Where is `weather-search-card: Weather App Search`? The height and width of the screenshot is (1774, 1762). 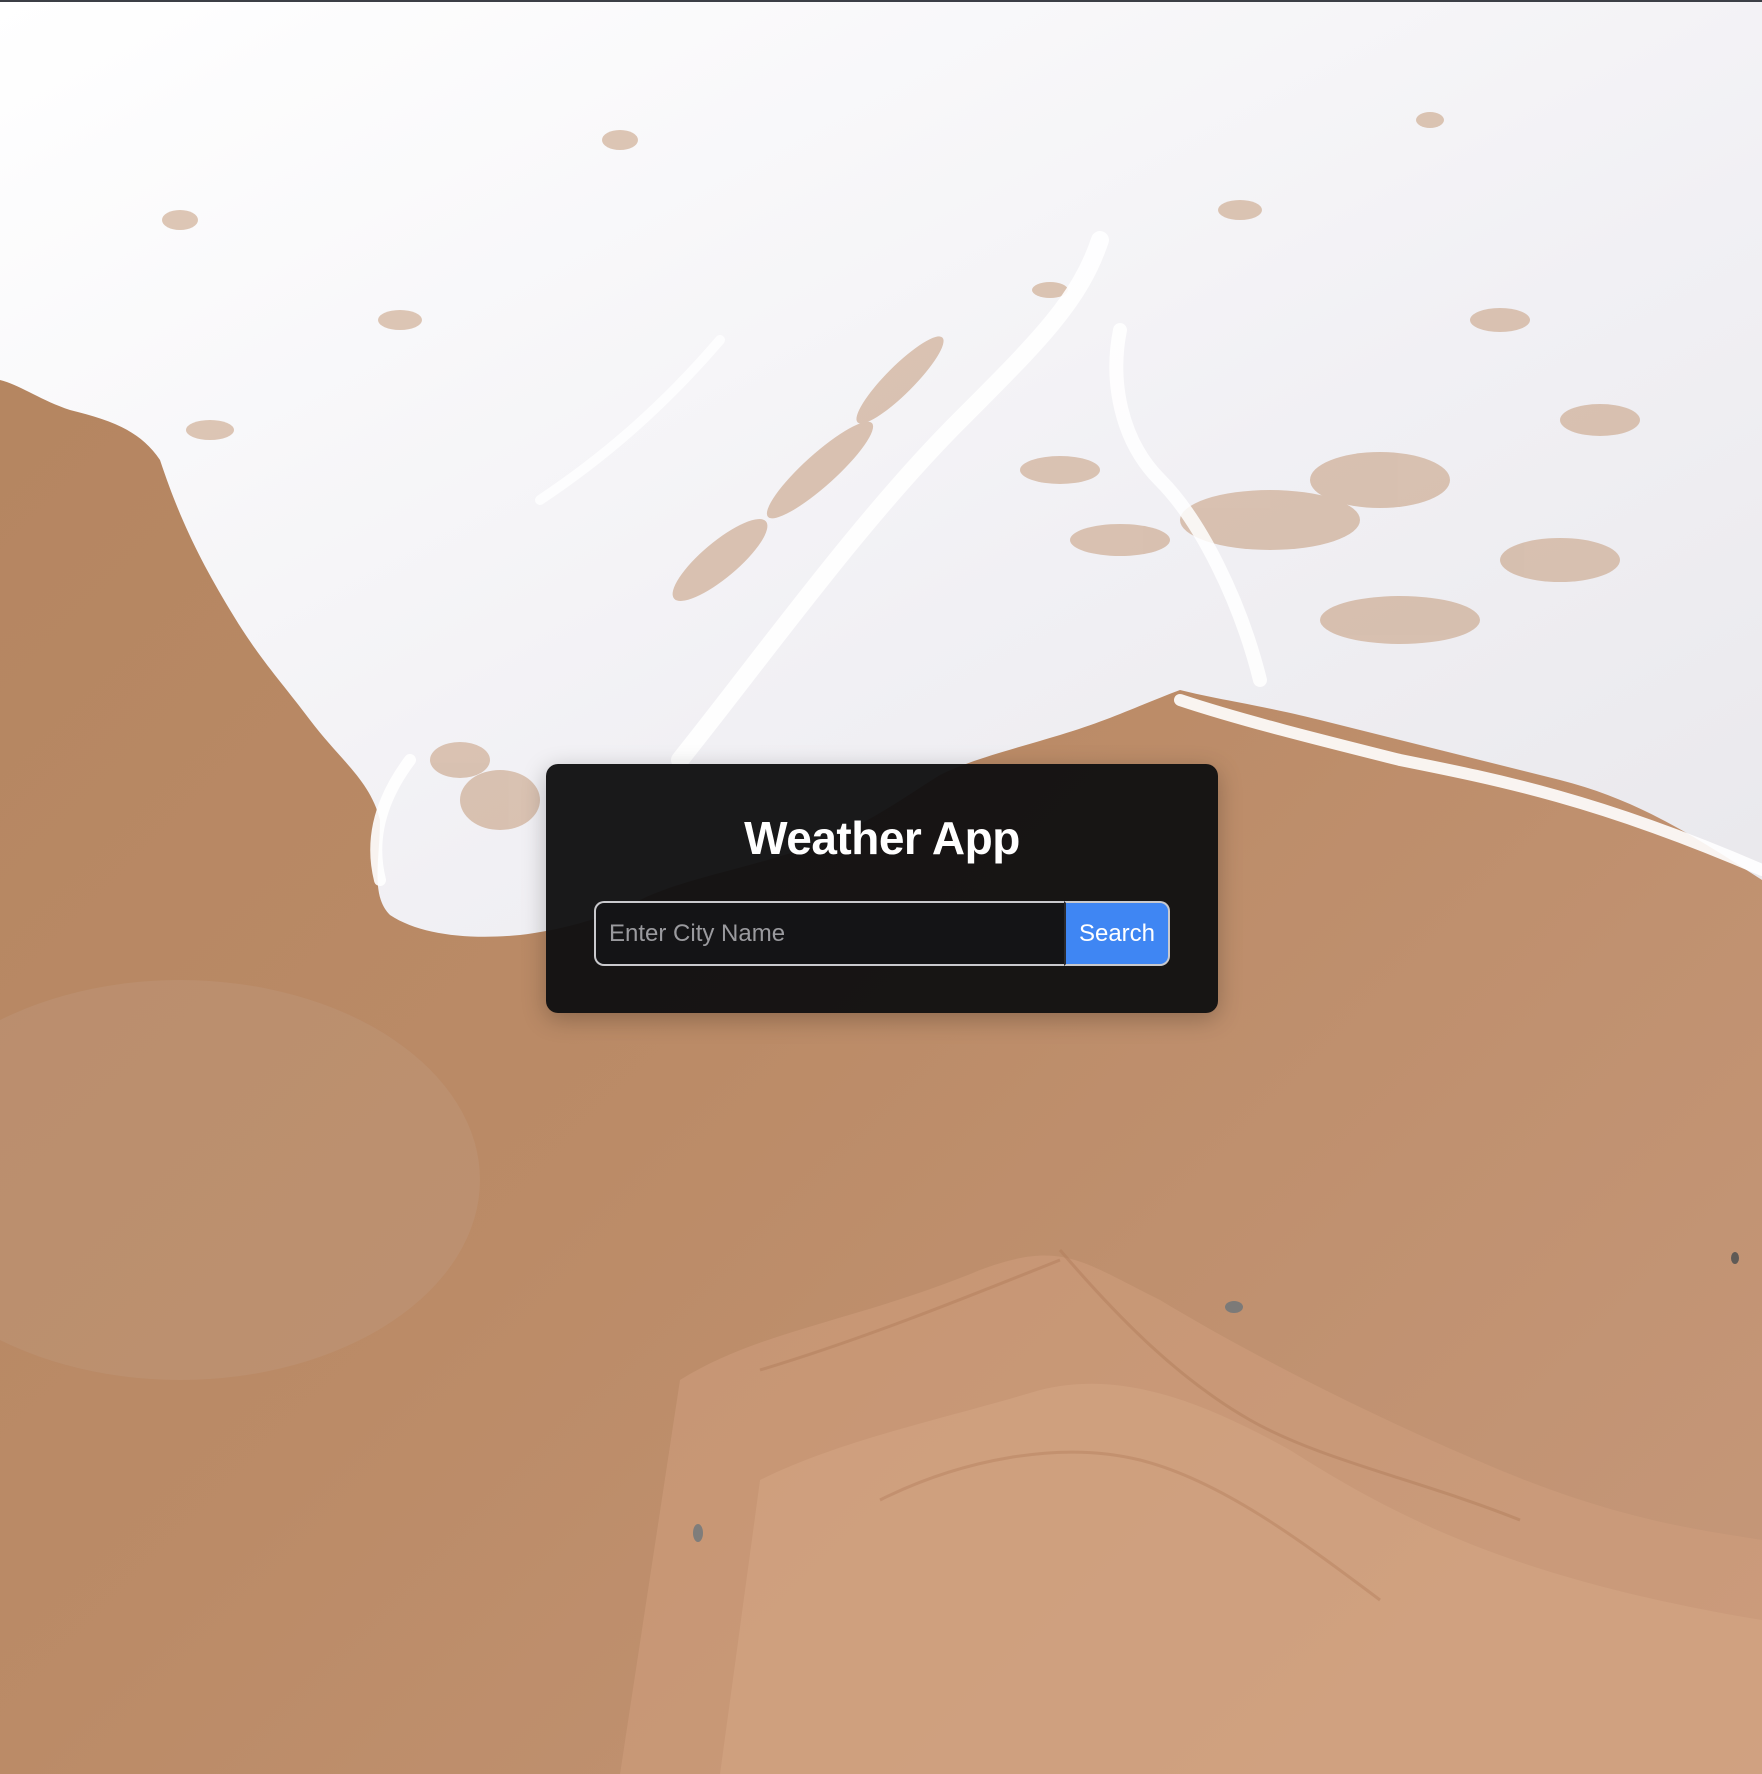
weather-search-card: Weather App Search is located at coordinates (882, 888).